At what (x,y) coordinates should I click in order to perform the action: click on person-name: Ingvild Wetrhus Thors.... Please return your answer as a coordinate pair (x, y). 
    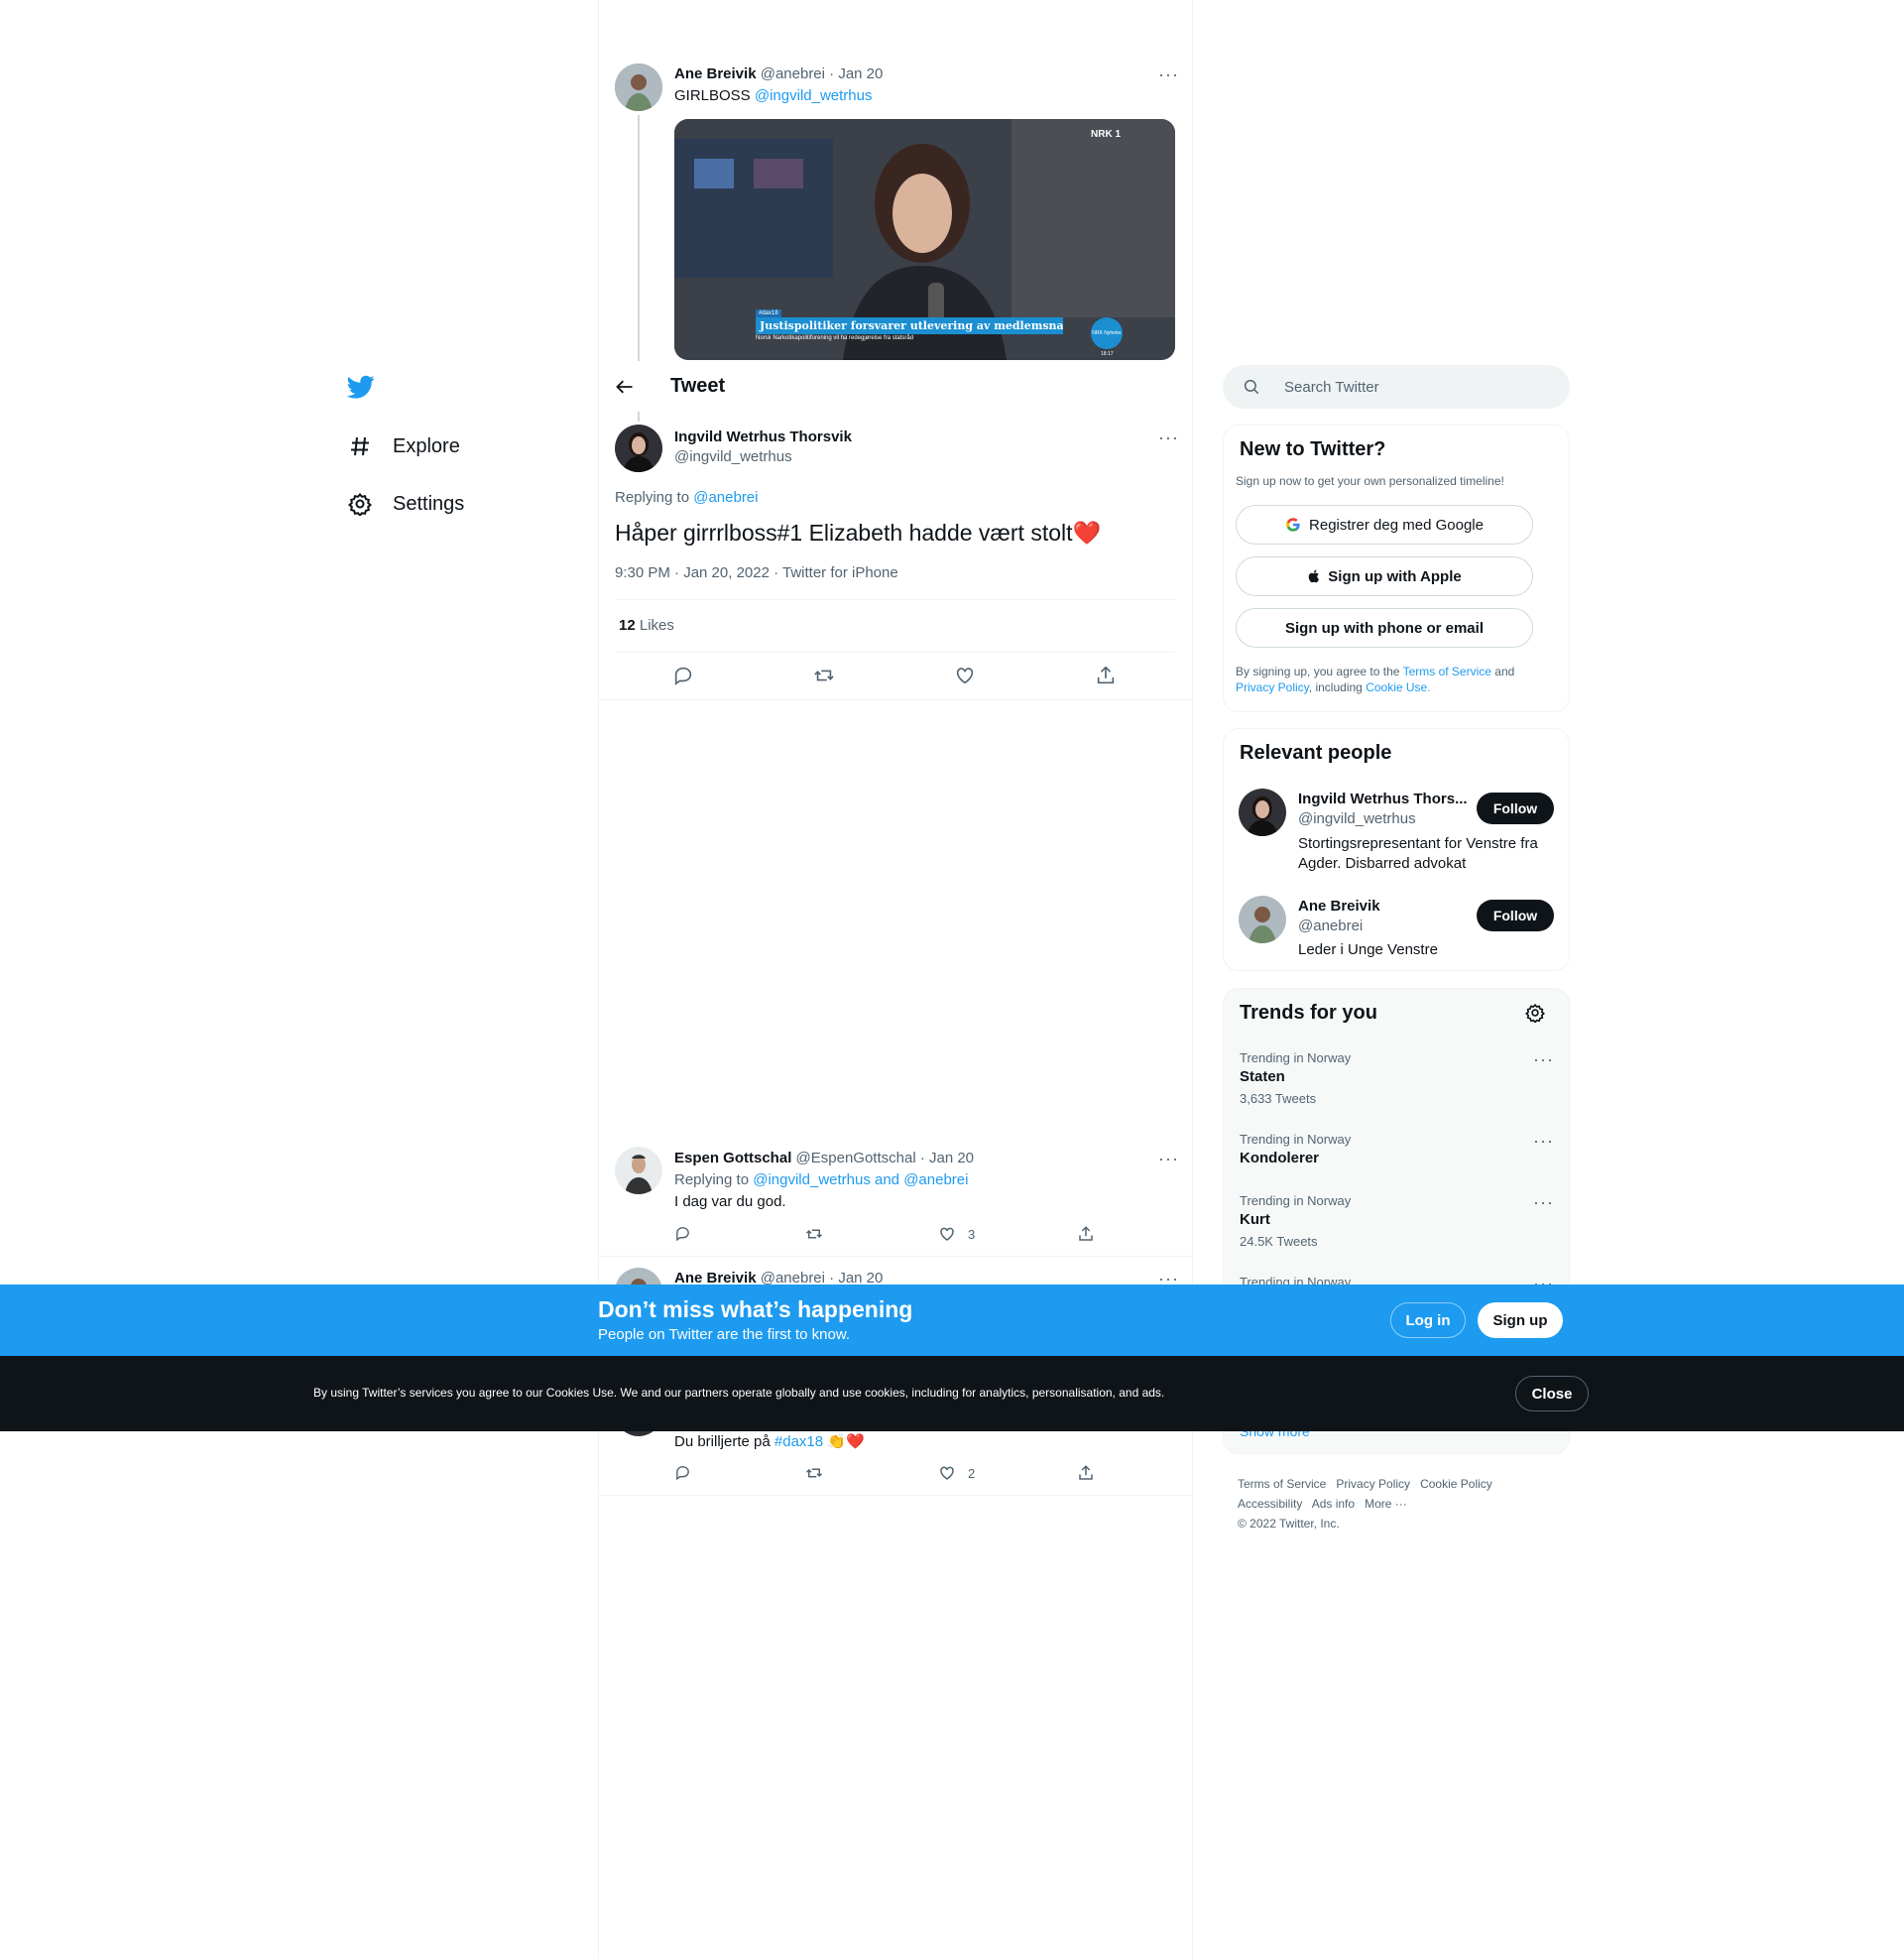
    Looking at the image, I should click on (1383, 799).